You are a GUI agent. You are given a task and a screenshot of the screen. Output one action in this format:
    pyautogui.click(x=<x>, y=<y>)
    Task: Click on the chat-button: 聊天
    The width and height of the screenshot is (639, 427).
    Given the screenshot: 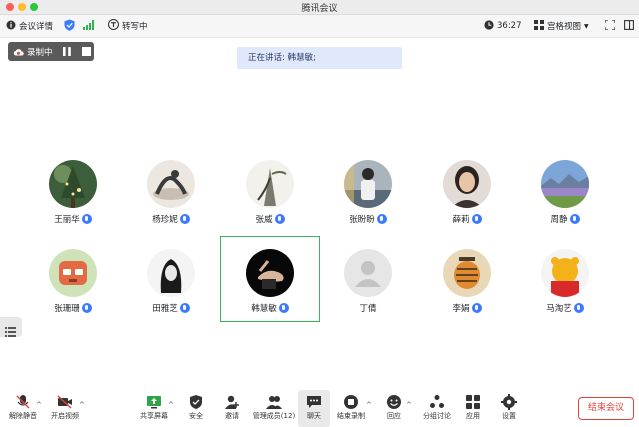 What is the action you would take?
    pyautogui.click(x=314, y=408)
    